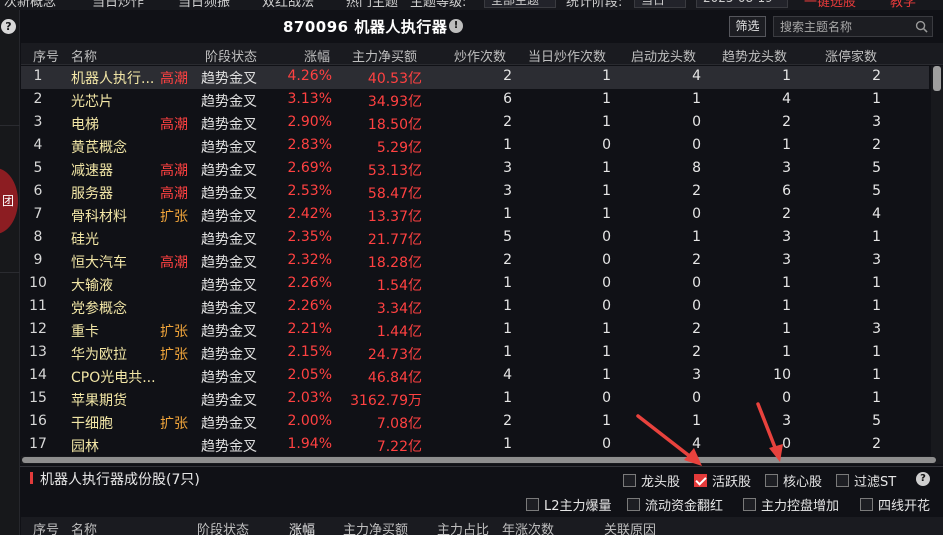 The height and width of the screenshot is (535, 943). I want to click on tutorial-button: 教学, so click(903, 5).